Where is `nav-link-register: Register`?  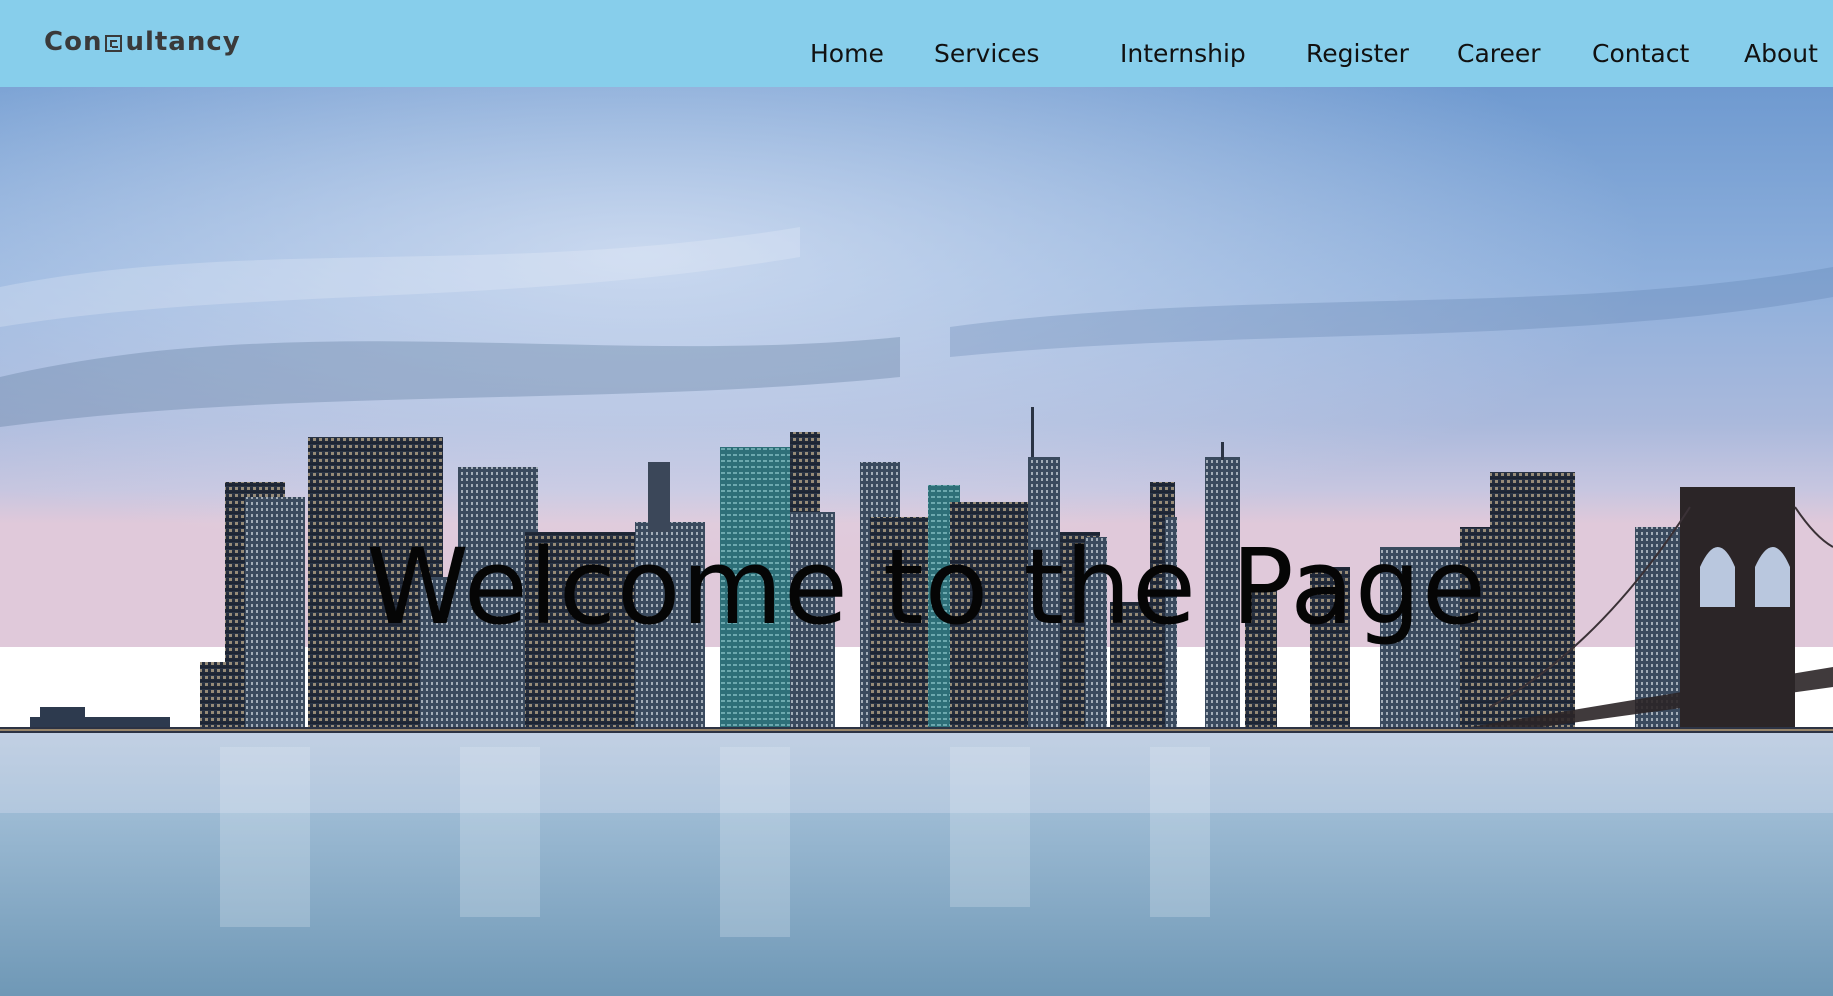 nav-link-register: Register is located at coordinates (1357, 54).